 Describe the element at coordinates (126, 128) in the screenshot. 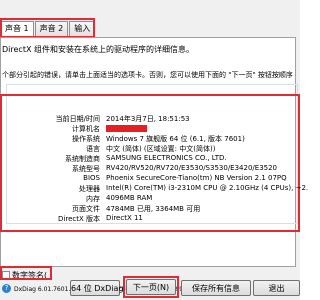

I see `redaction-block` at that location.